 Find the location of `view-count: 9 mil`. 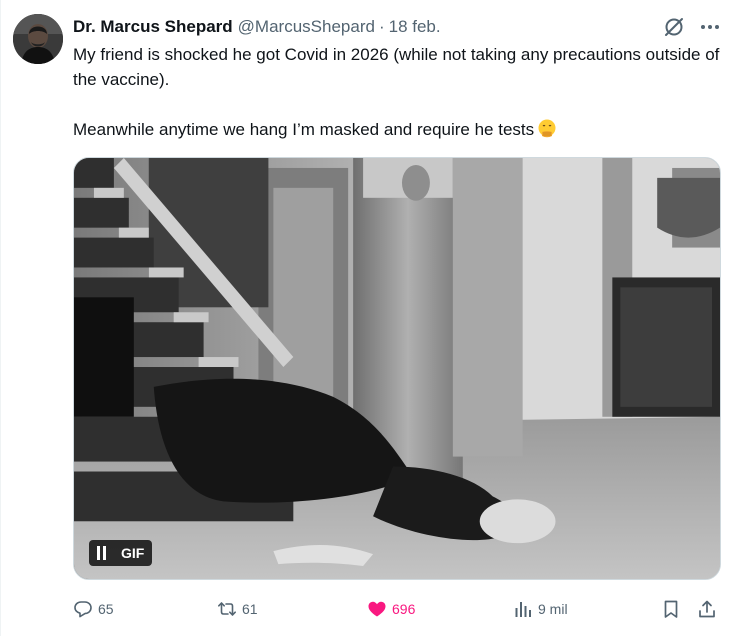

view-count: 9 mil is located at coordinates (553, 609).